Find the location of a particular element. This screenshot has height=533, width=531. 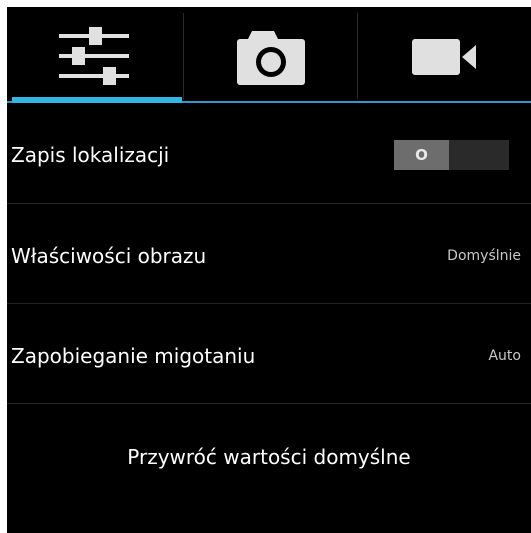

sliders-icon is located at coordinates (94, 56).